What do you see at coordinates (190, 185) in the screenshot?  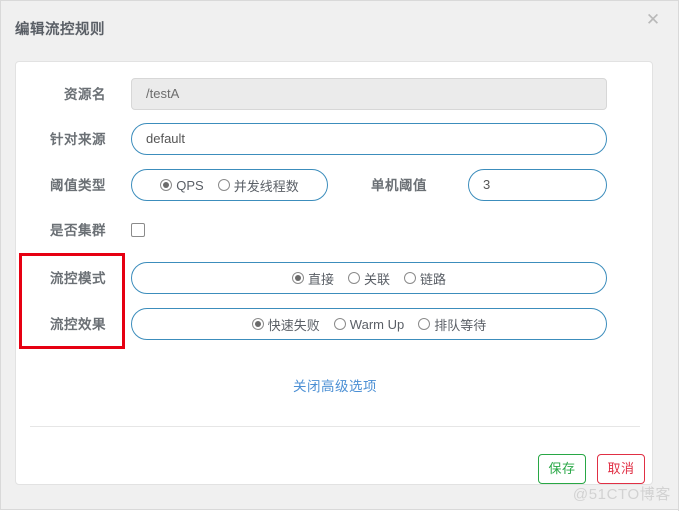 I see `radio-label: QPS` at bounding box center [190, 185].